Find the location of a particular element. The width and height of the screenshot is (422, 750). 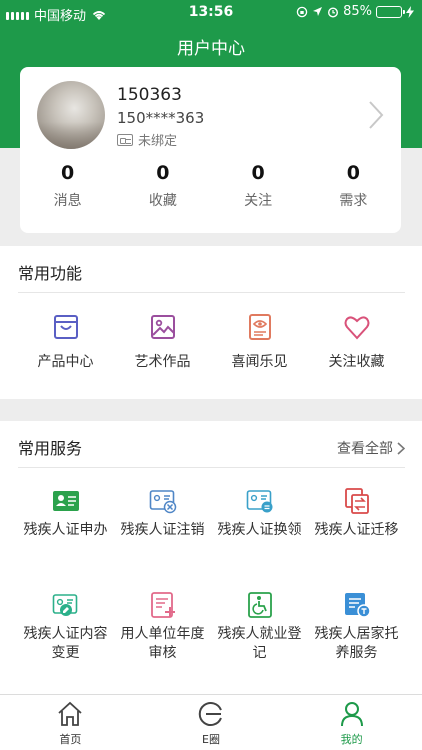

func-label: 产品中心 is located at coordinates (65, 362).